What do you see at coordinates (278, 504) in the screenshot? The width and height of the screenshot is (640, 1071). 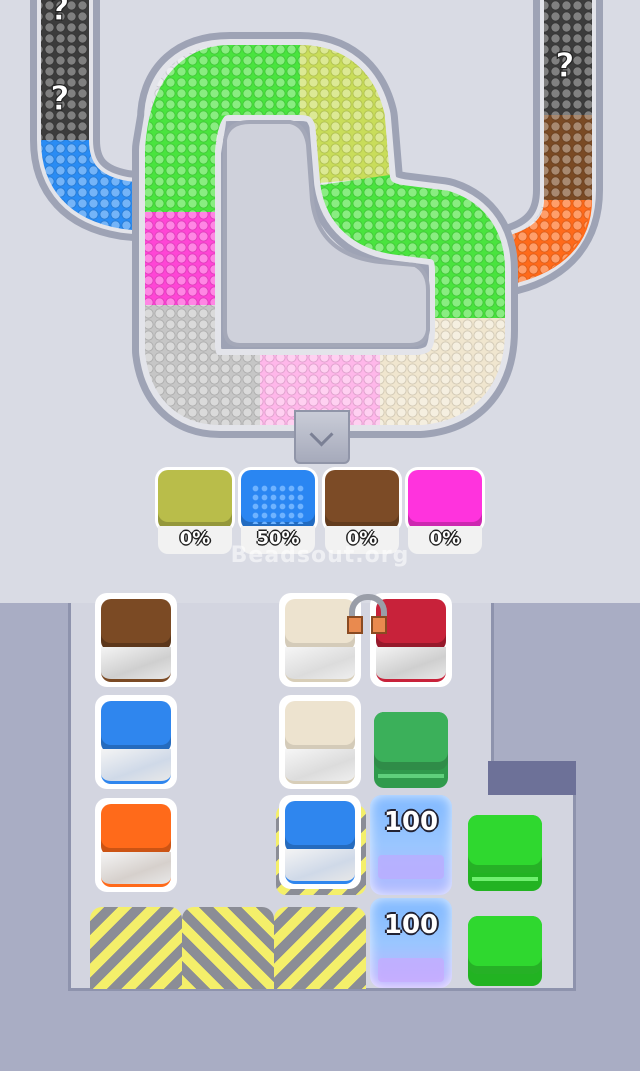 I see `bead-fill` at bounding box center [278, 504].